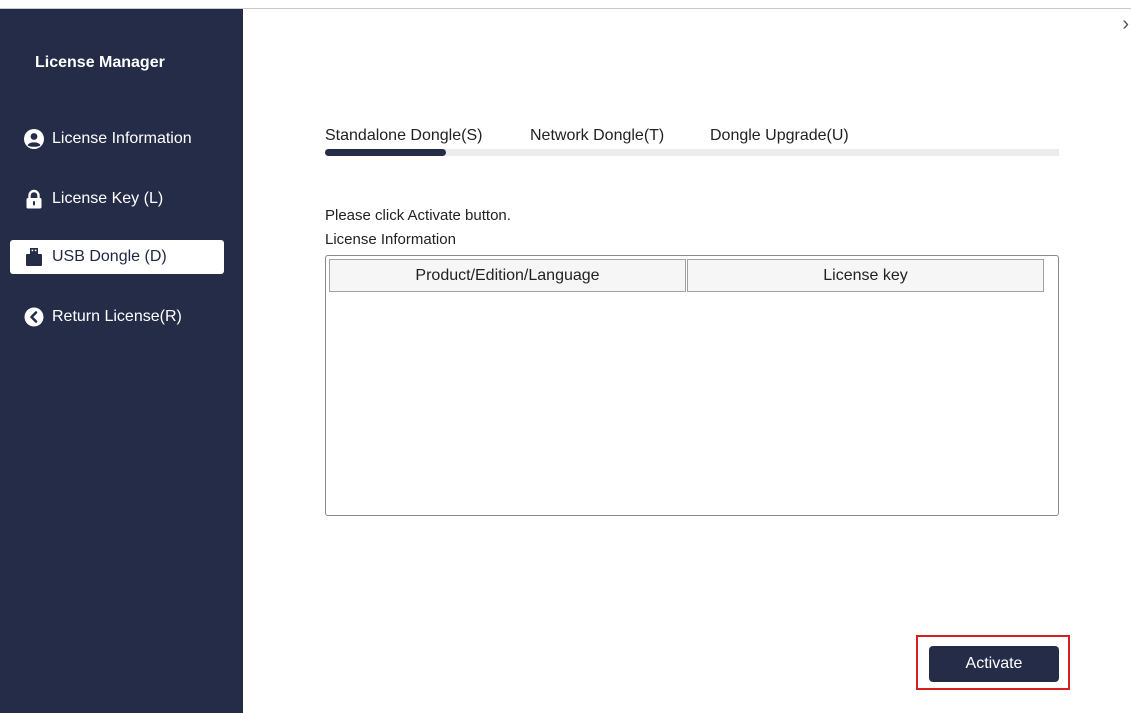  What do you see at coordinates (779, 136) in the screenshot?
I see `tab-dongle-upgrade: Dongle Upgrade(U)` at bounding box center [779, 136].